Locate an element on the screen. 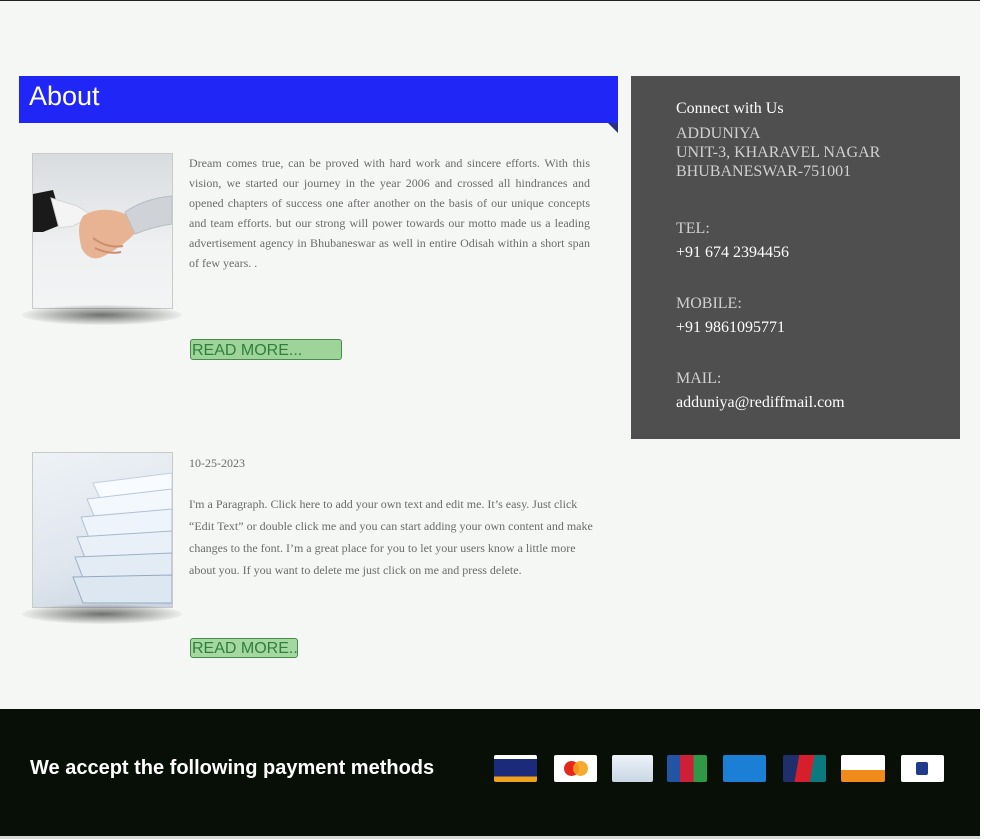 The height and width of the screenshot is (839, 984). about-banner: About is located at coordinates (318, 99).